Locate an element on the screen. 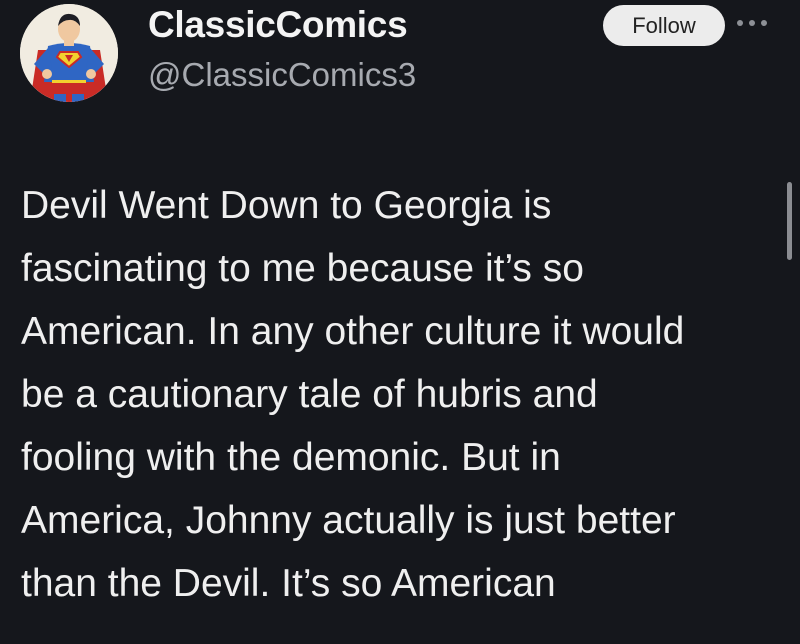  author-display-name: ClassicComics is located at coordinates (278, 25).